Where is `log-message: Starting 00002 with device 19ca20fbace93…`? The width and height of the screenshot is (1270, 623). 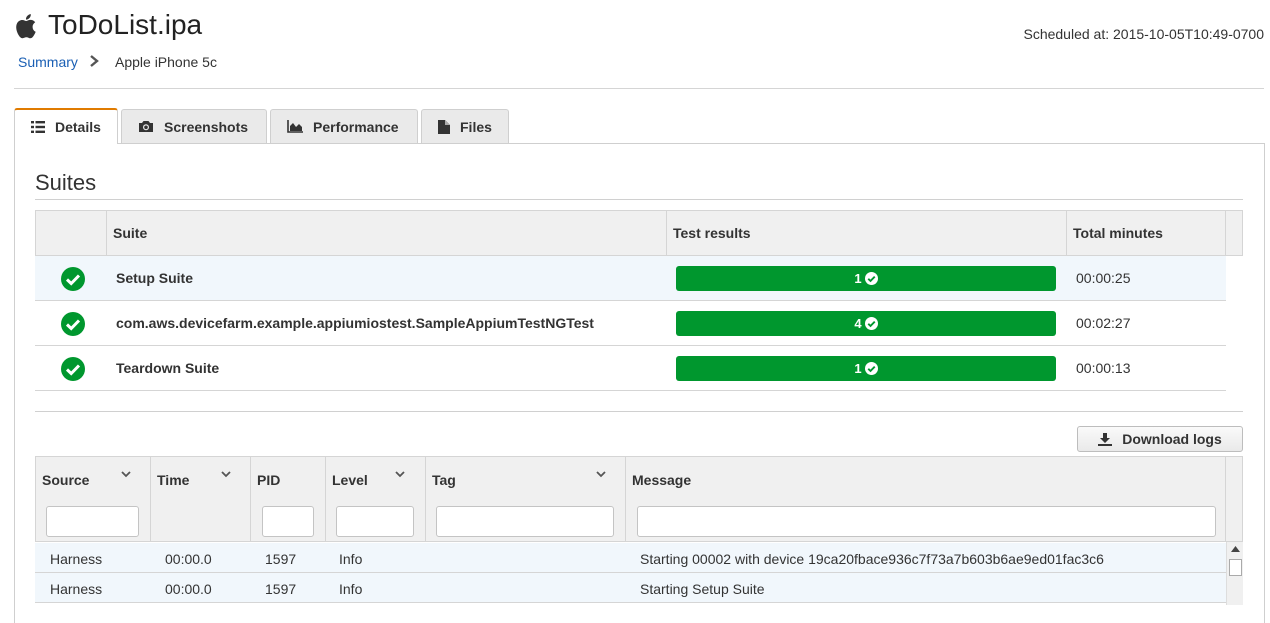 log-message: Starting 00002 with device 19ca20fbace93… is located at coordinates (872, 559).